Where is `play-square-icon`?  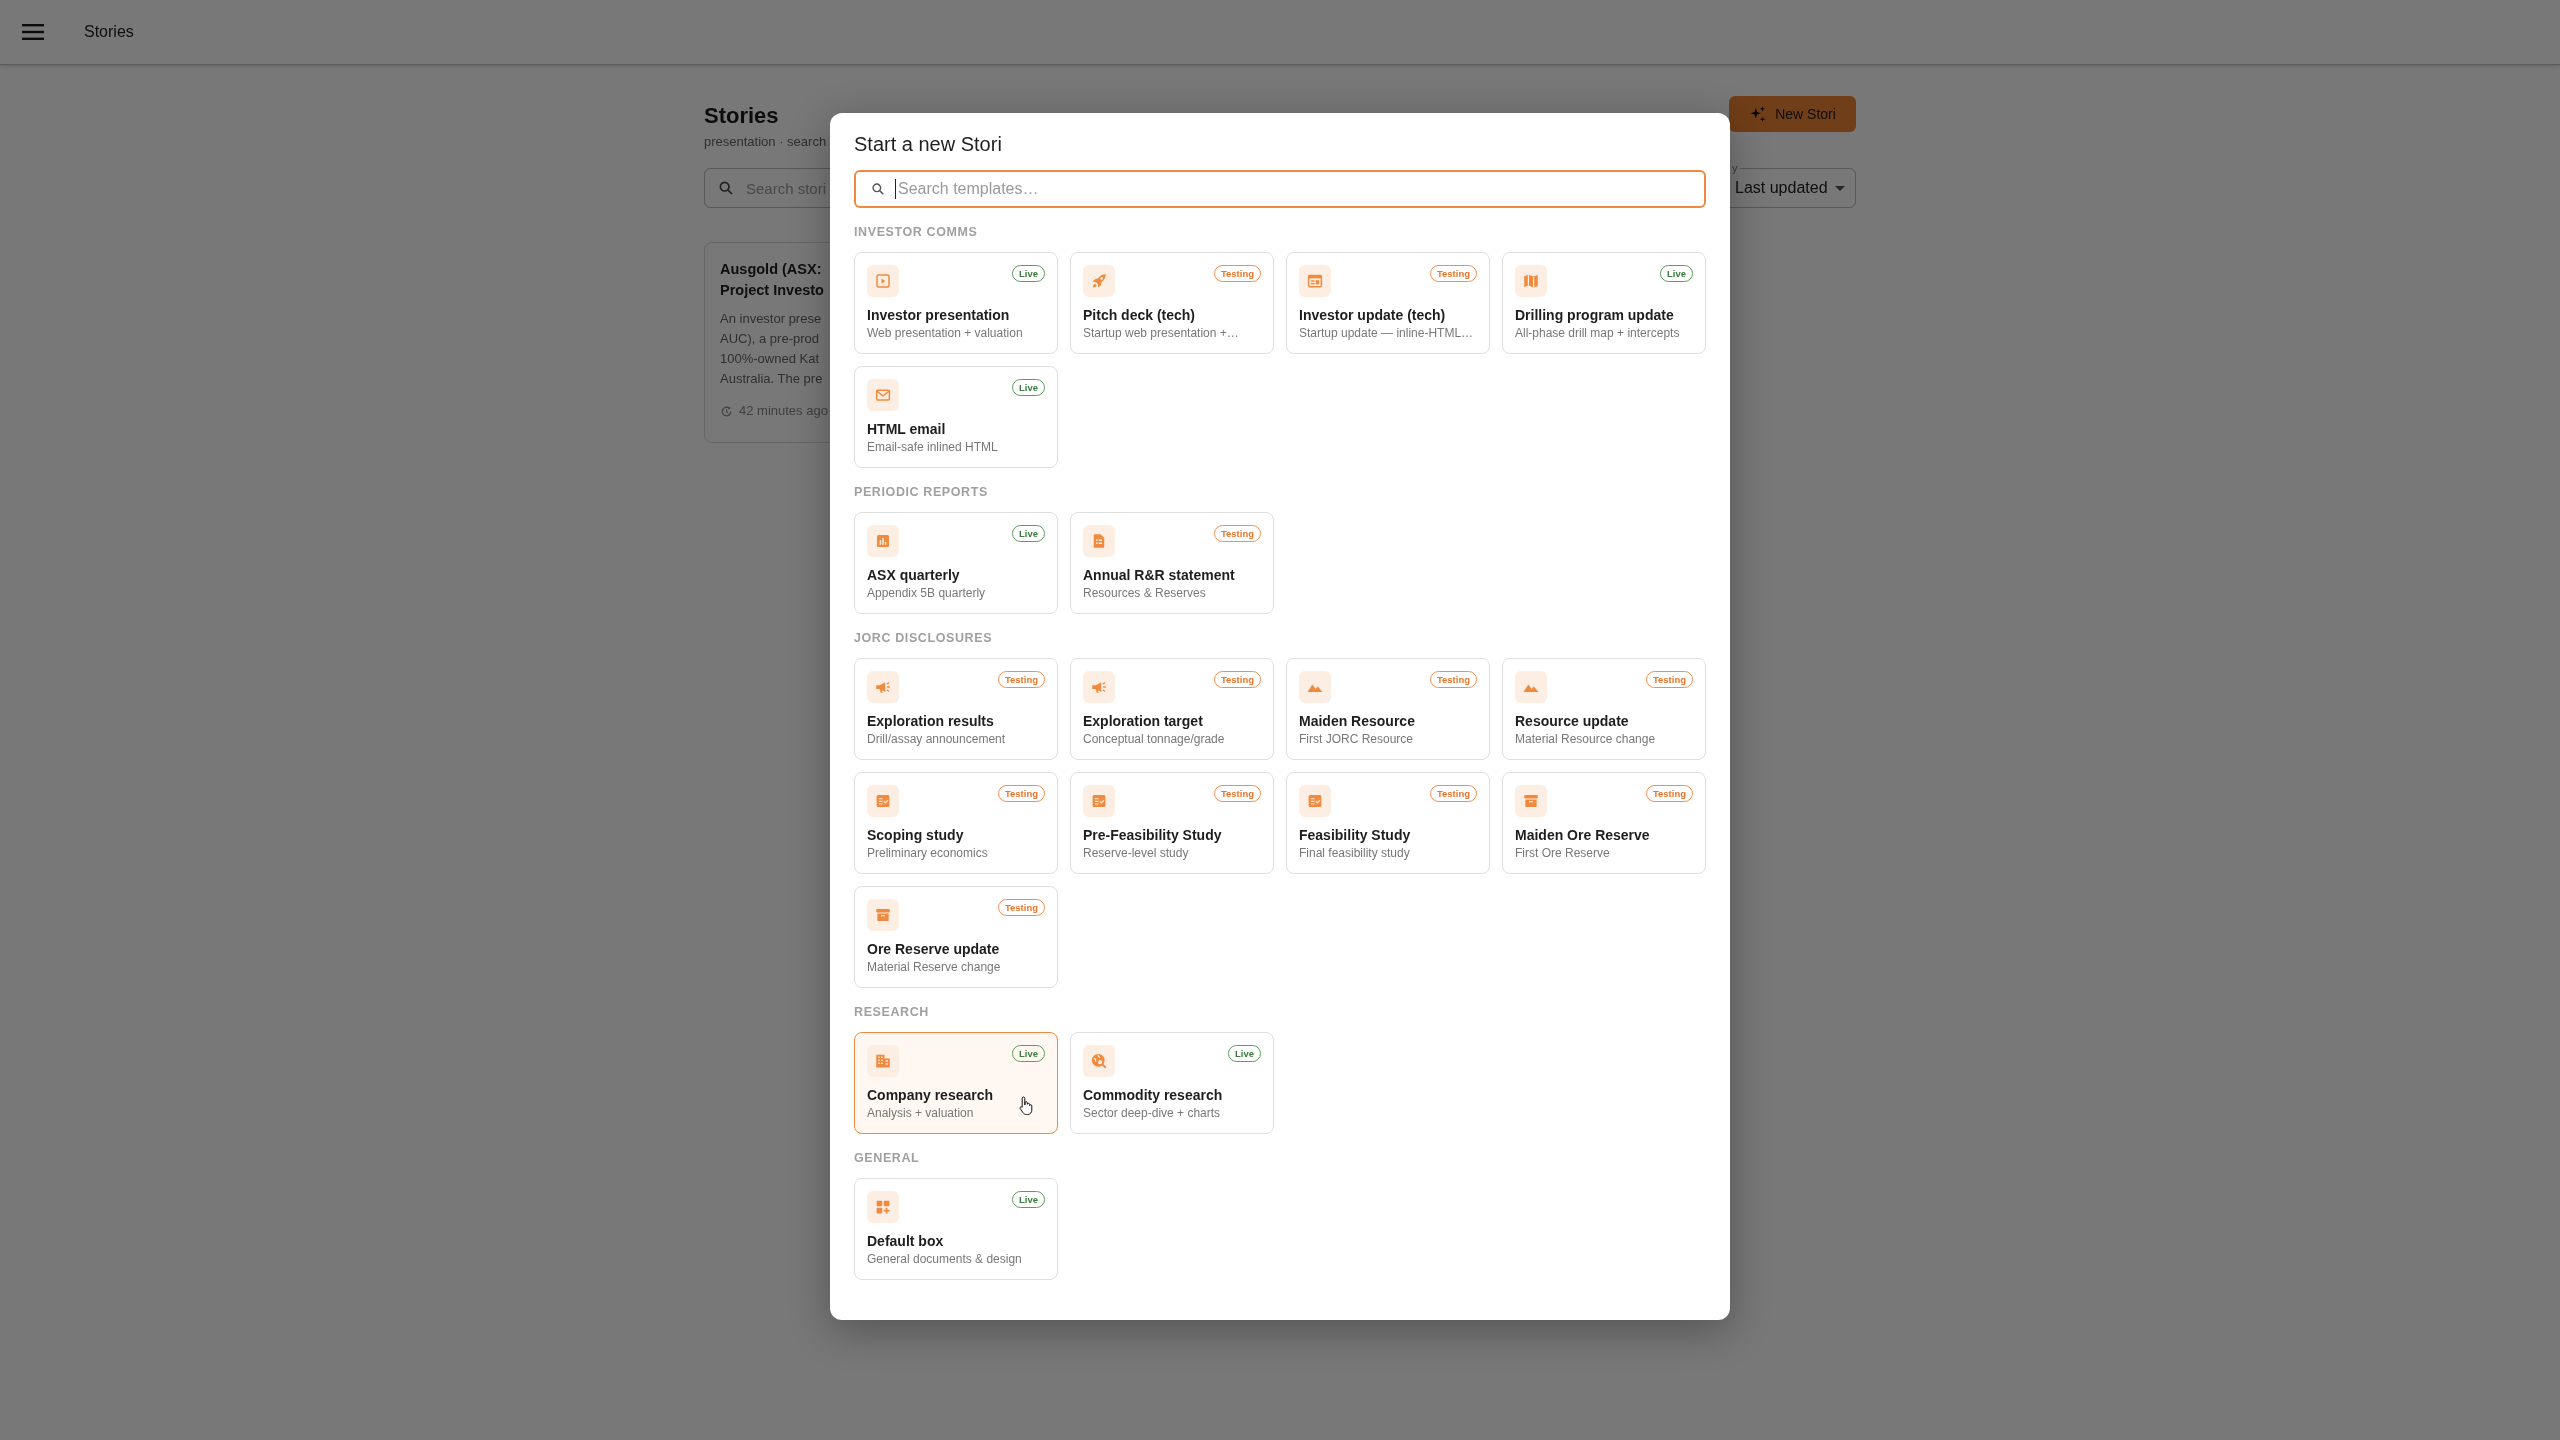
play-square-icon is located at coordinates (883, 281).